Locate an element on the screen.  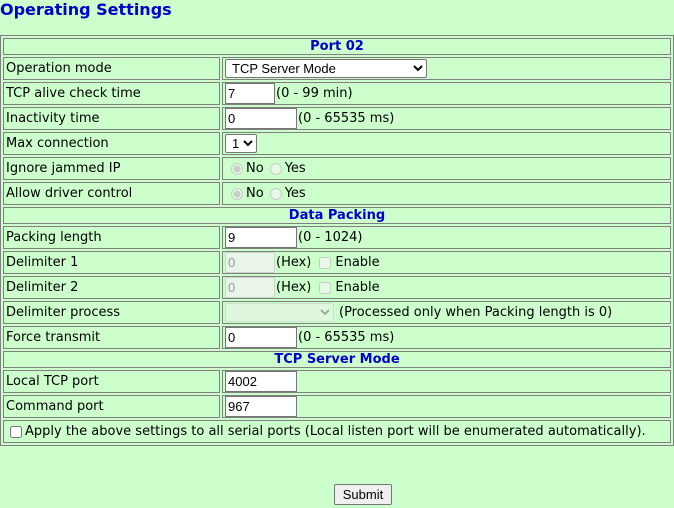
ignore-jammed-no-radio is located at coordinates (237, 168).